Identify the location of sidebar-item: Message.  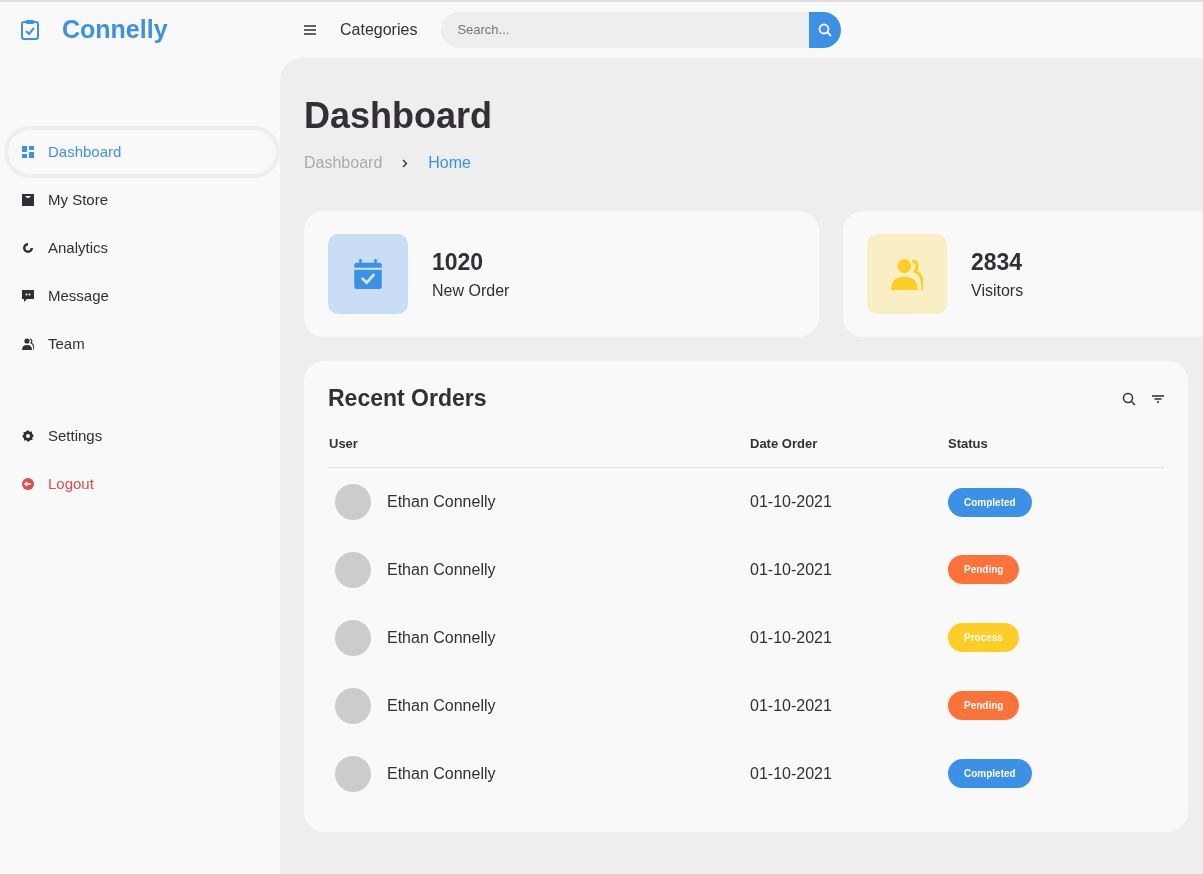
(142, 296).